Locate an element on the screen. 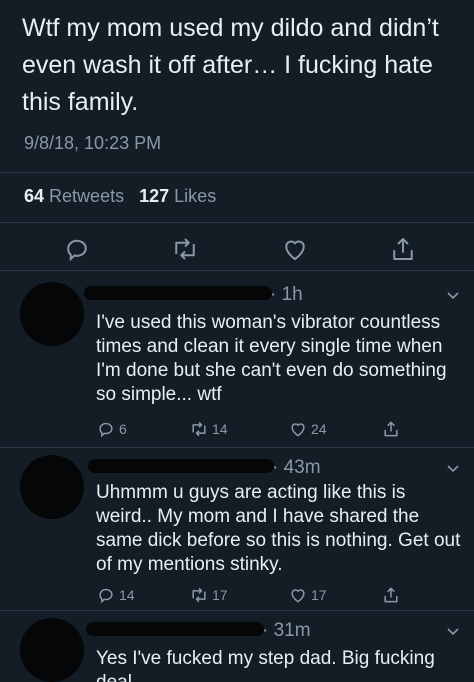 The image size is (474, 682). reply-action-bar: 6 14 24 is located at coordinates (276, 431).